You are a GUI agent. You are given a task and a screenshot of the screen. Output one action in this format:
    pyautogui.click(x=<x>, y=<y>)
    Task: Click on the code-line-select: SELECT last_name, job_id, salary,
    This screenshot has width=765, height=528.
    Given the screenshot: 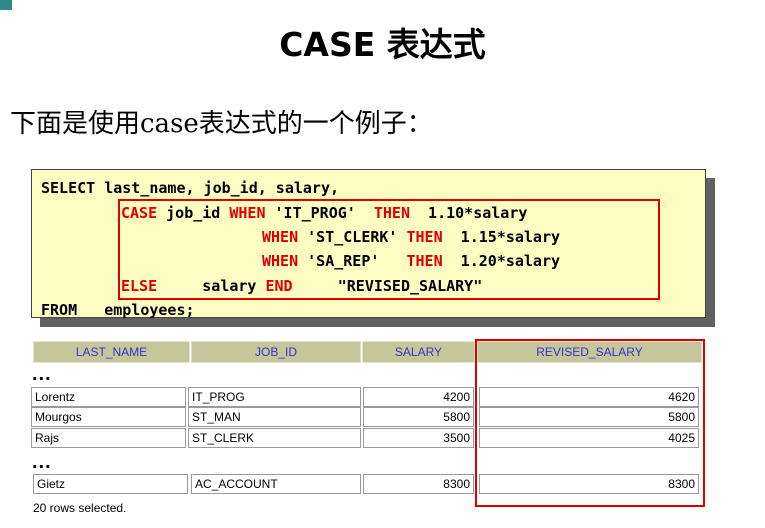 What is the action you would take?
    pyautogui.click(x=190, y=188)
    